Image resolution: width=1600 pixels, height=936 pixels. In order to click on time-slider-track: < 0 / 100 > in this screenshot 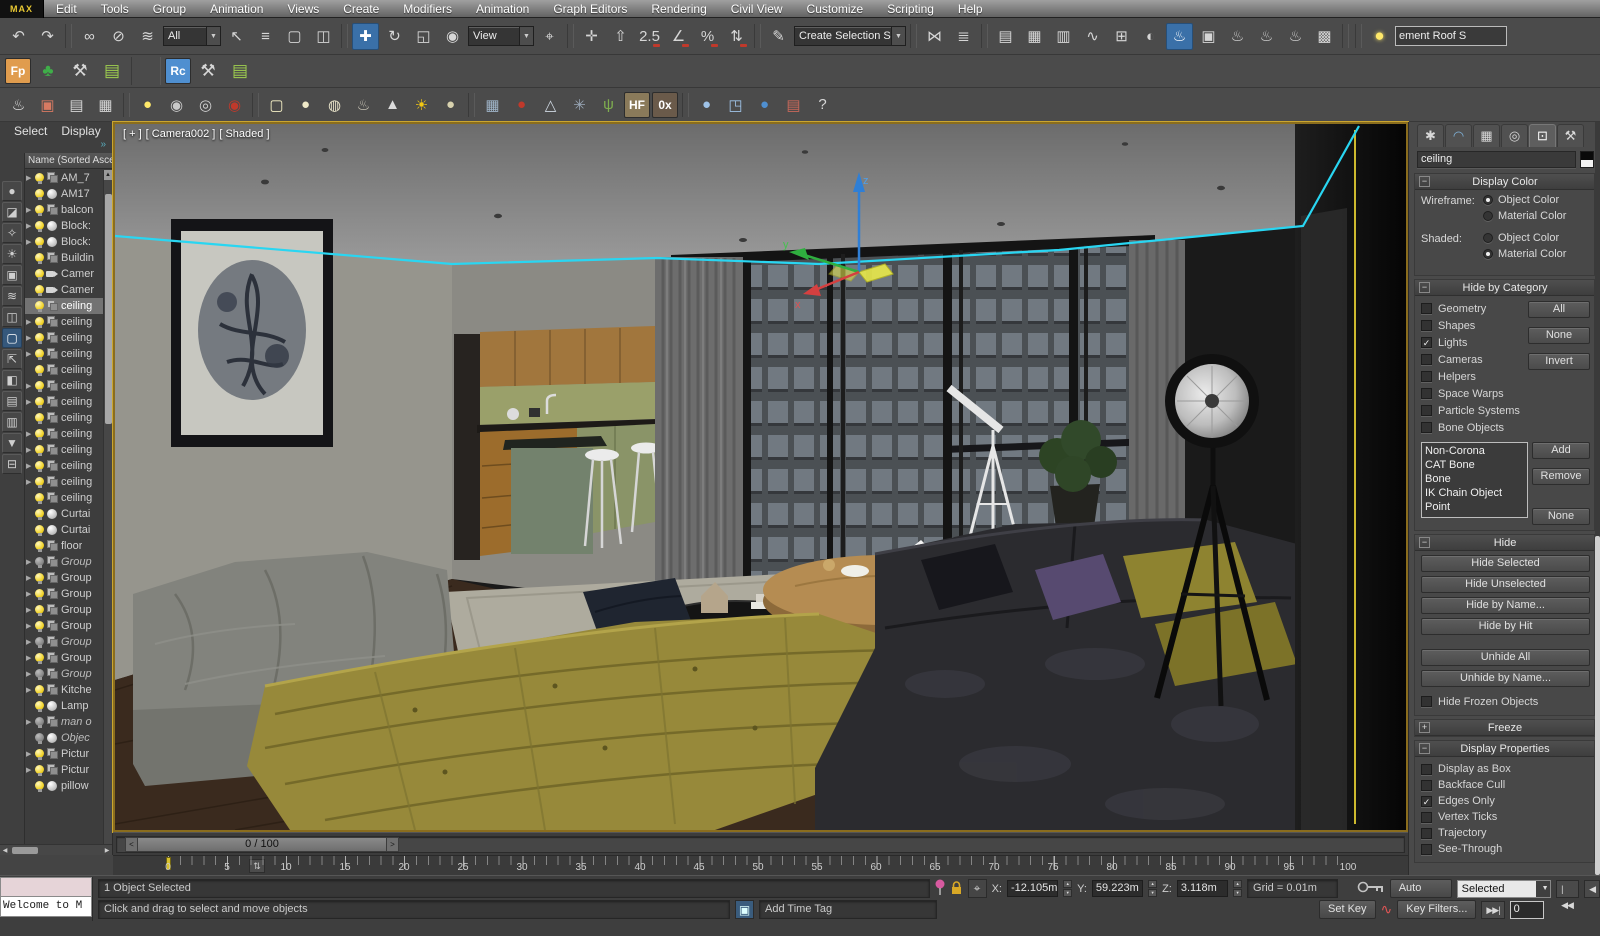, I will do `click(760, 844)`.